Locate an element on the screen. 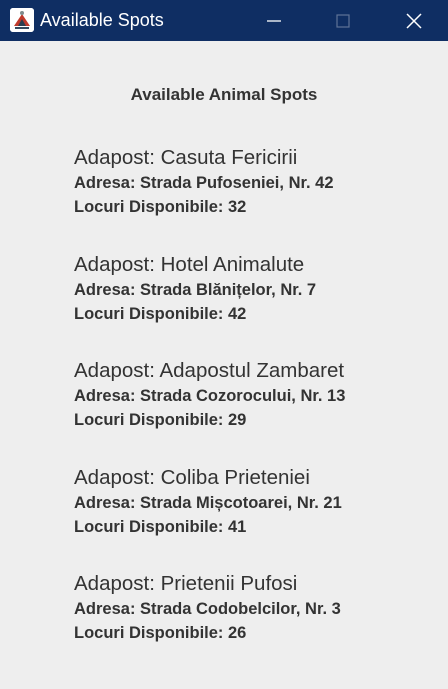  close-icon is located at coordinates (414, 20).